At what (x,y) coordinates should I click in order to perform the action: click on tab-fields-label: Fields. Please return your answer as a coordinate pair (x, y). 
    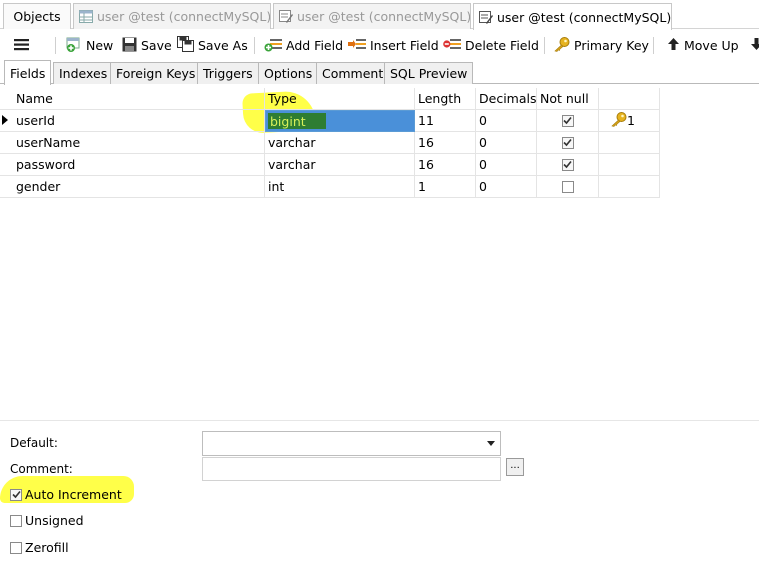
    Looking at the image, I should click on (28, 73).